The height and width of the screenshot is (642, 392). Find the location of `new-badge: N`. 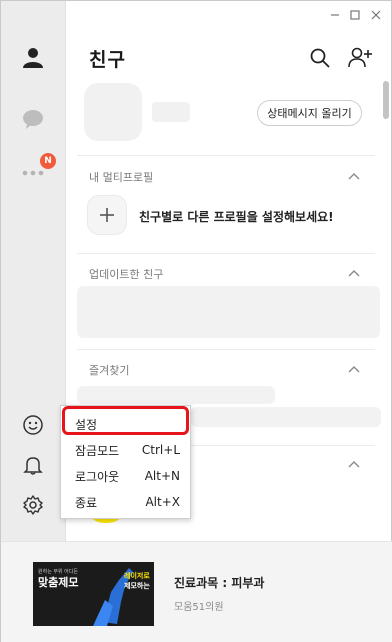

new-badge: N is located at coordinates (48, 161).